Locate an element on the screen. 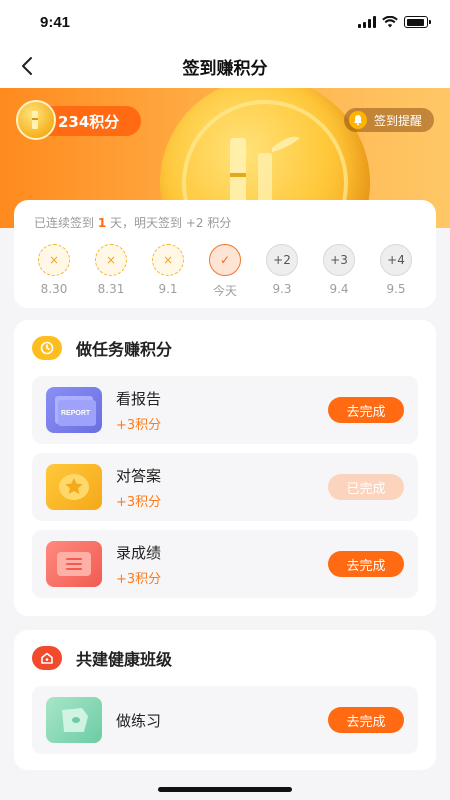 The image size is (450, 800). home-icon is located at coordinates (47, 658).